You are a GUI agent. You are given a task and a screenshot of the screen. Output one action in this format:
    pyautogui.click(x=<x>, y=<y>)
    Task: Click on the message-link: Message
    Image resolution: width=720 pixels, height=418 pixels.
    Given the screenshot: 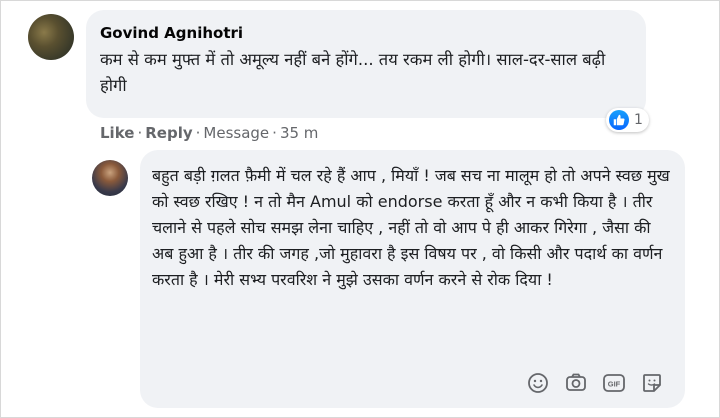 What is the action you would take?
    pyautogui.click(x=236, y=133)
    